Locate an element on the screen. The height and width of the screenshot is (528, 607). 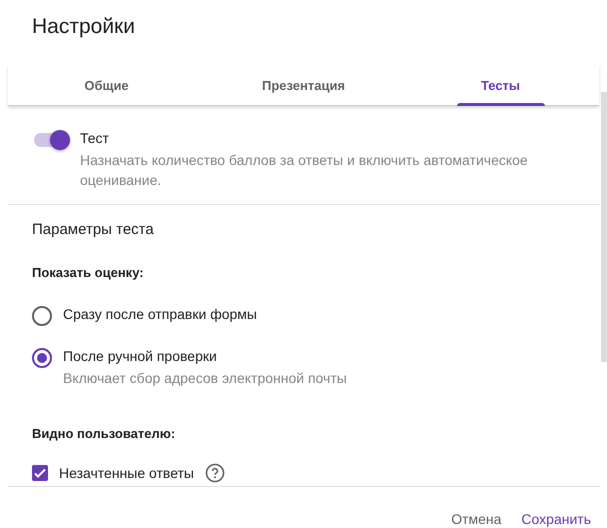
section-title: Параметры теста is located at coordinates (93, 229).